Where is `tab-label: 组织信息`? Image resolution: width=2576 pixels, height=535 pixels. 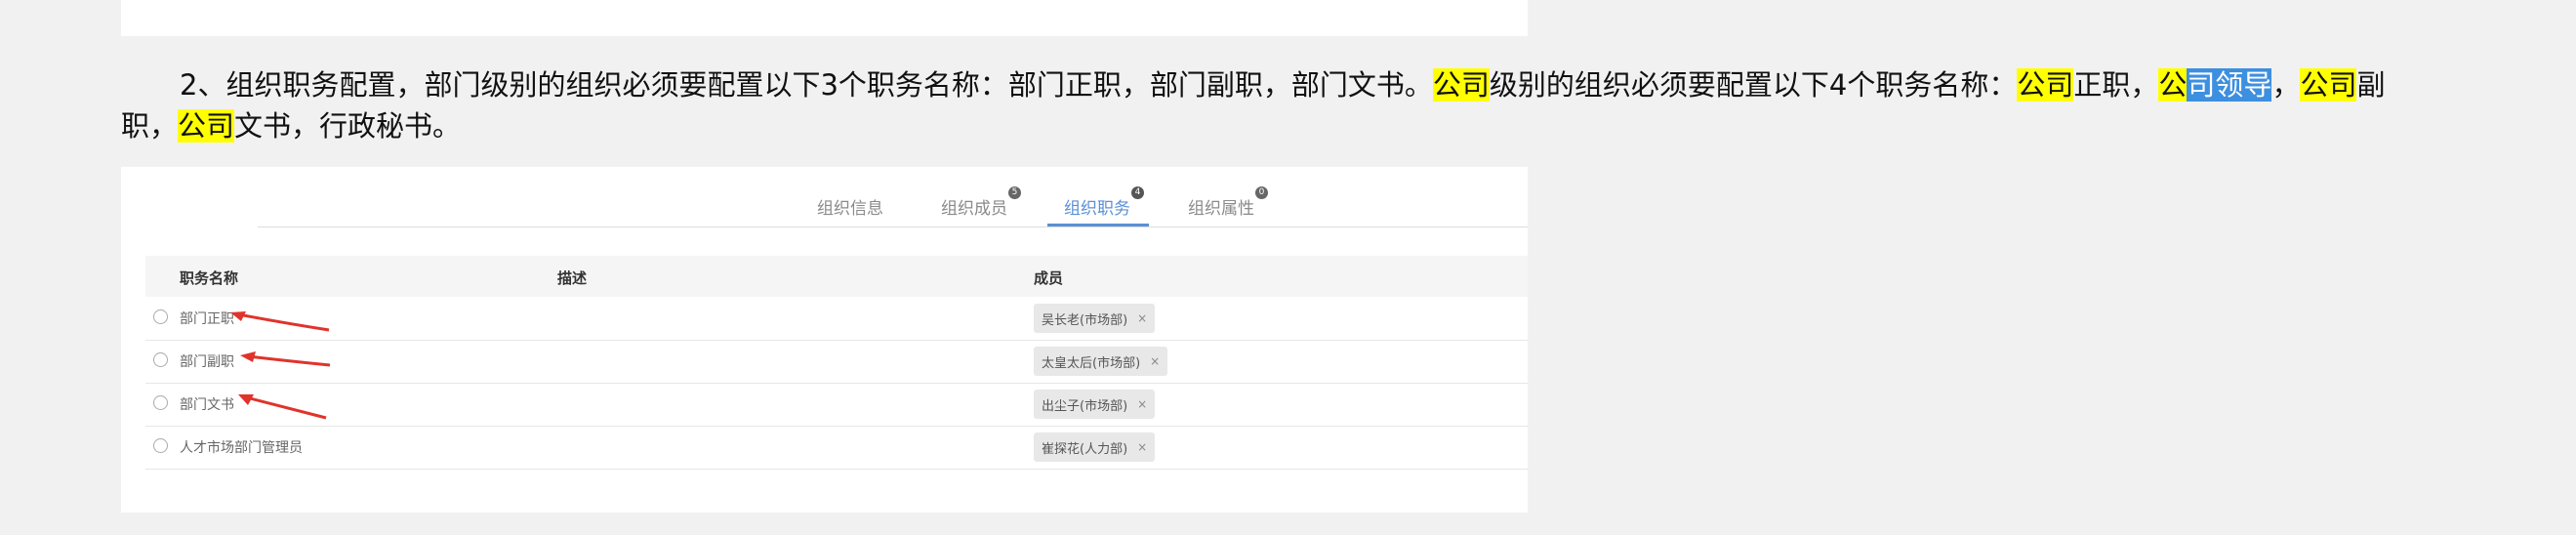 tab-label: 组织信息 is located at coordinates (850, 209).